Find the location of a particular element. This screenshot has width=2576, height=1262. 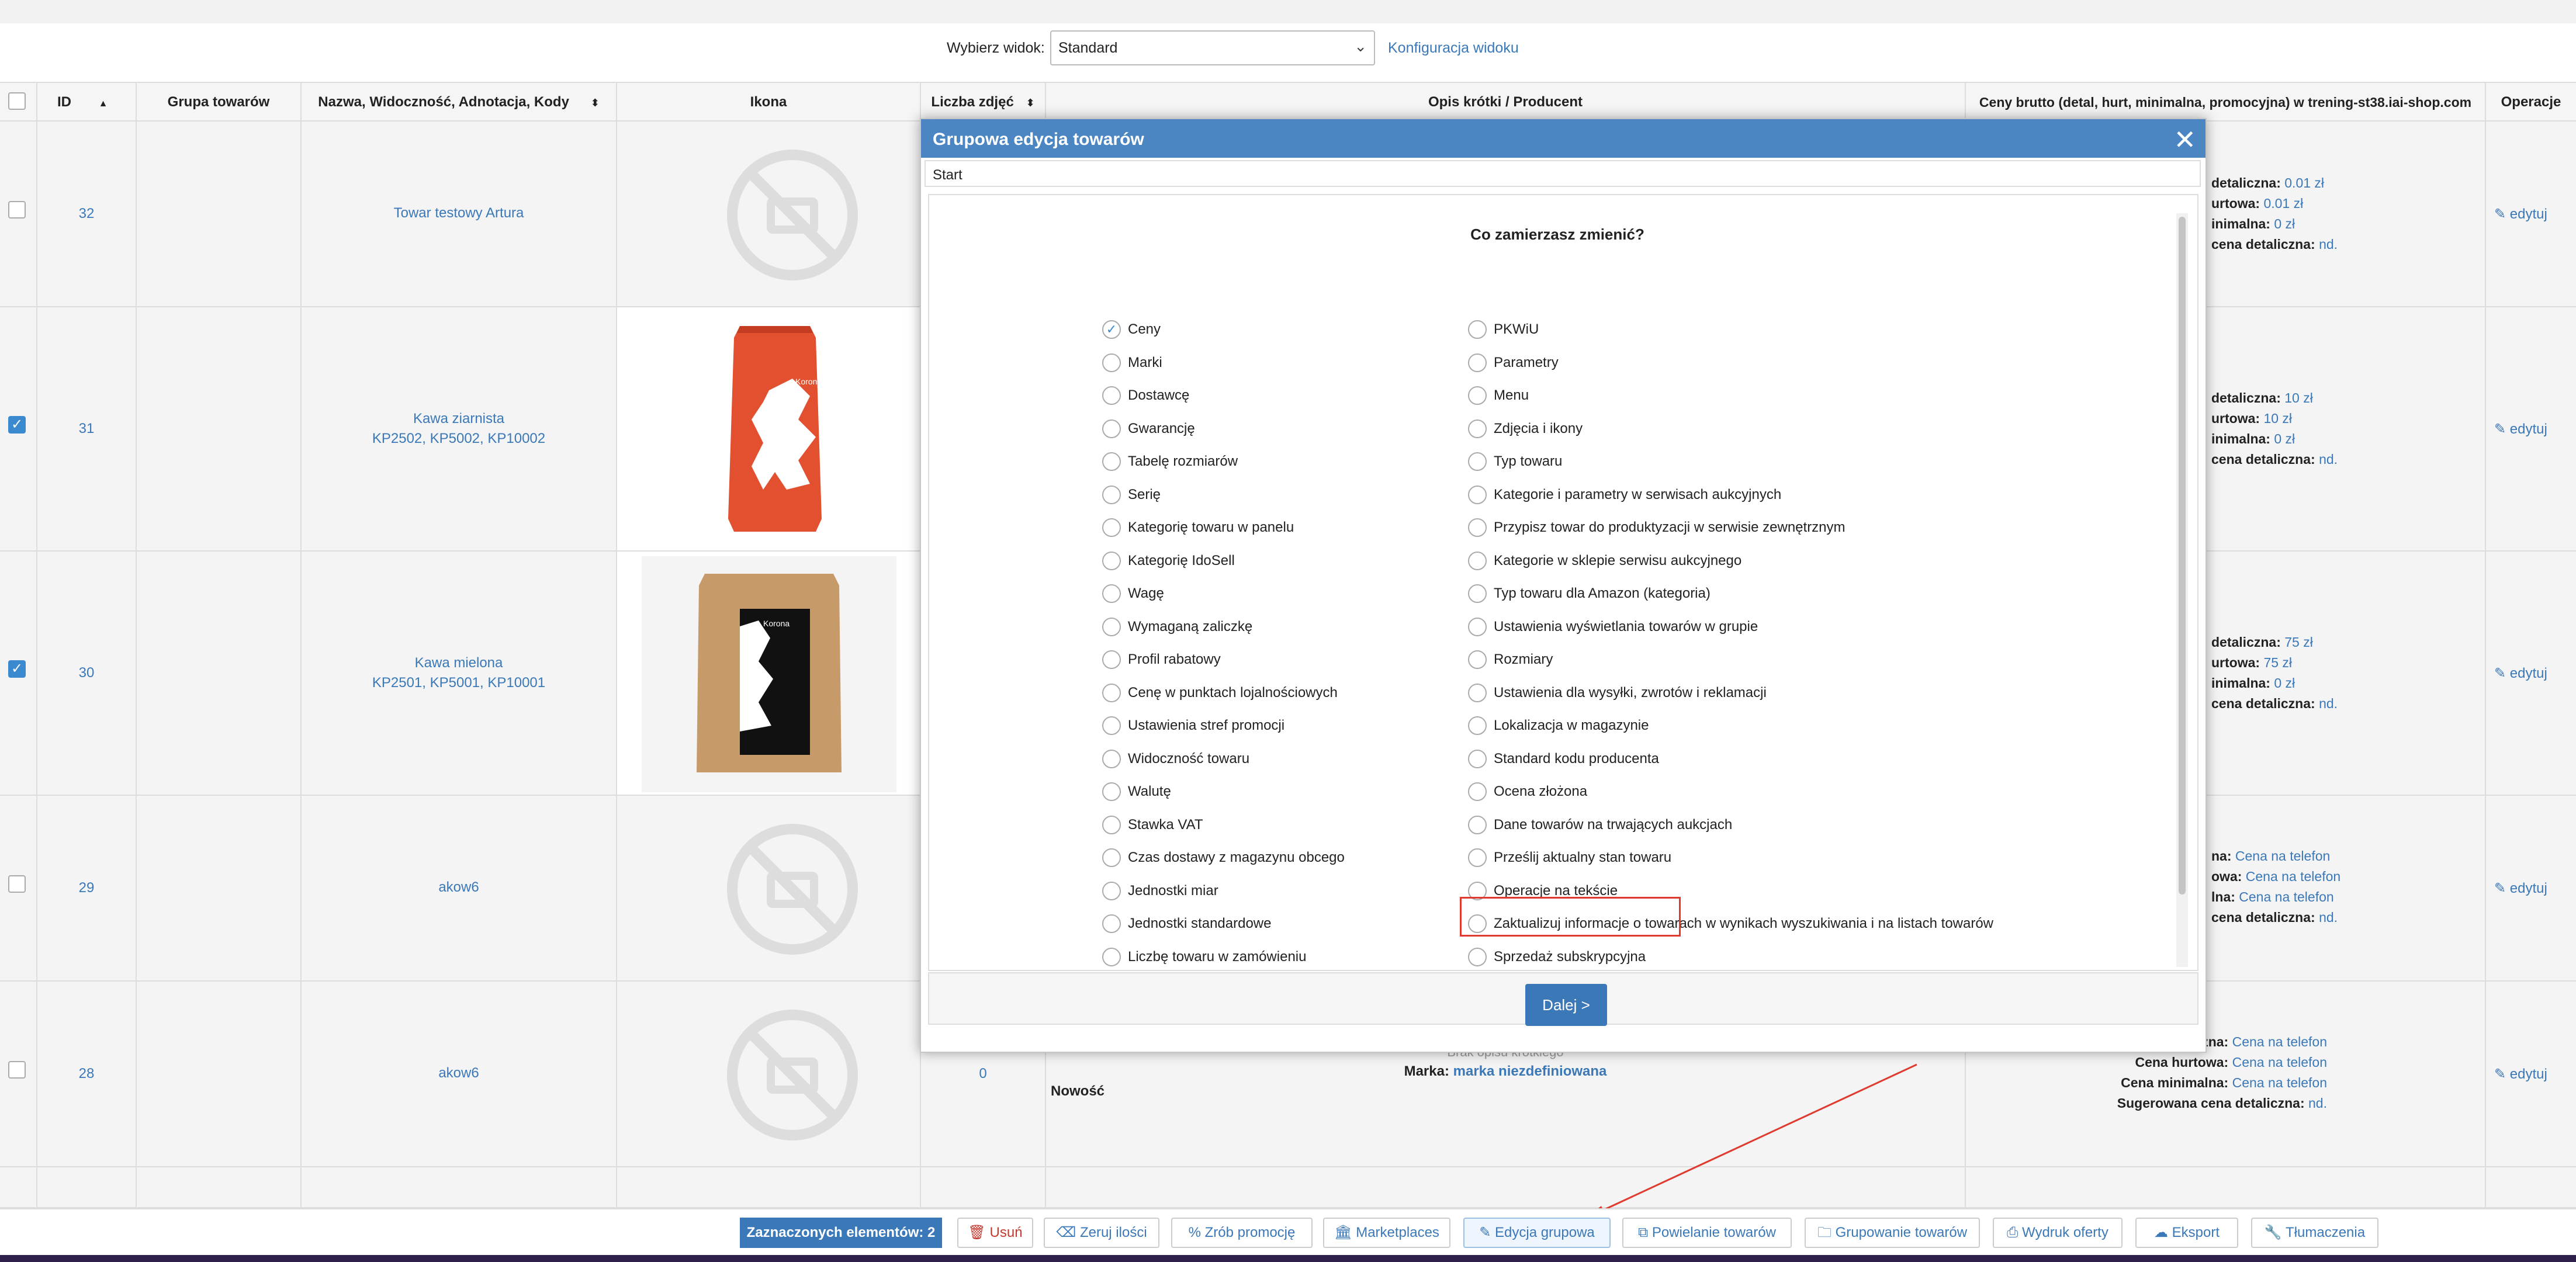

select-all-cell is located at coordinates (18, 102).